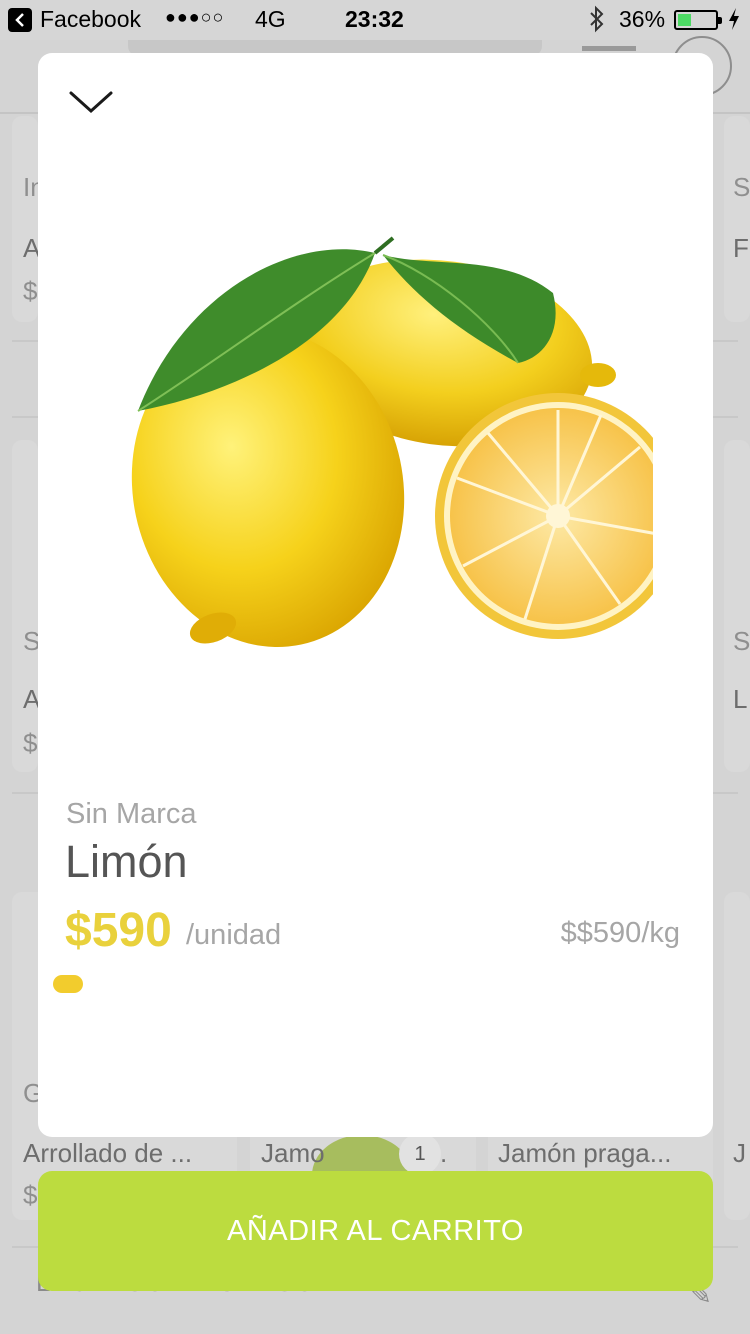  I want to click on background-product-name-tail: ., so click(444, 1153).